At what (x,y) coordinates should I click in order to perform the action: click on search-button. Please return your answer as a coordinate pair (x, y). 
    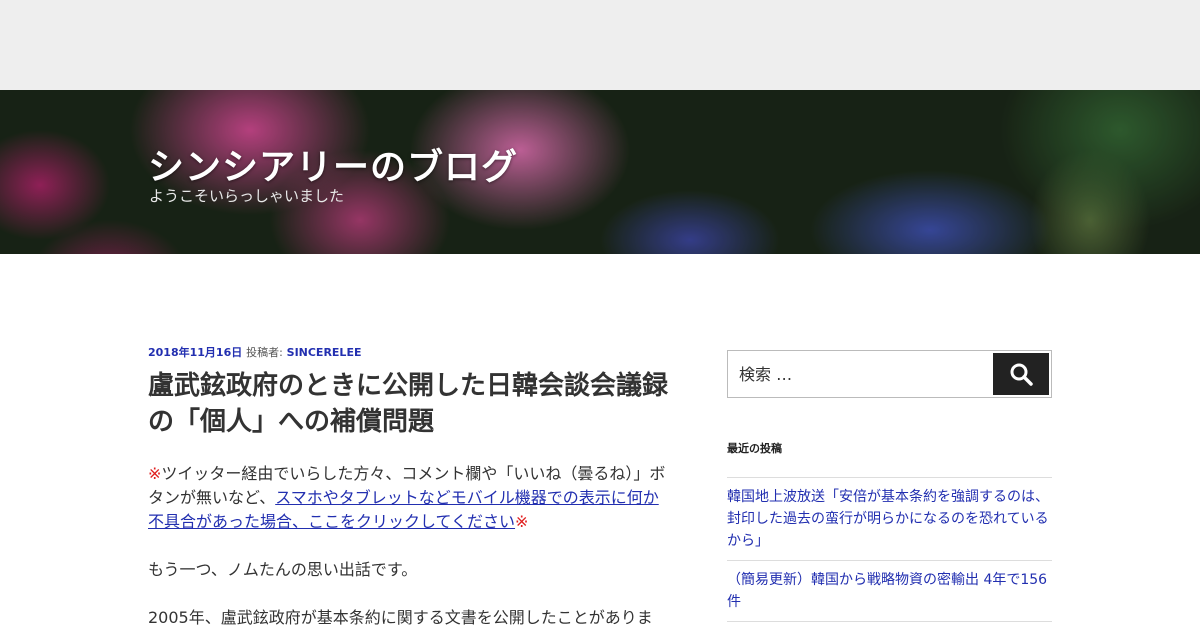
    Looking at the image, I should click on (1021, 374).